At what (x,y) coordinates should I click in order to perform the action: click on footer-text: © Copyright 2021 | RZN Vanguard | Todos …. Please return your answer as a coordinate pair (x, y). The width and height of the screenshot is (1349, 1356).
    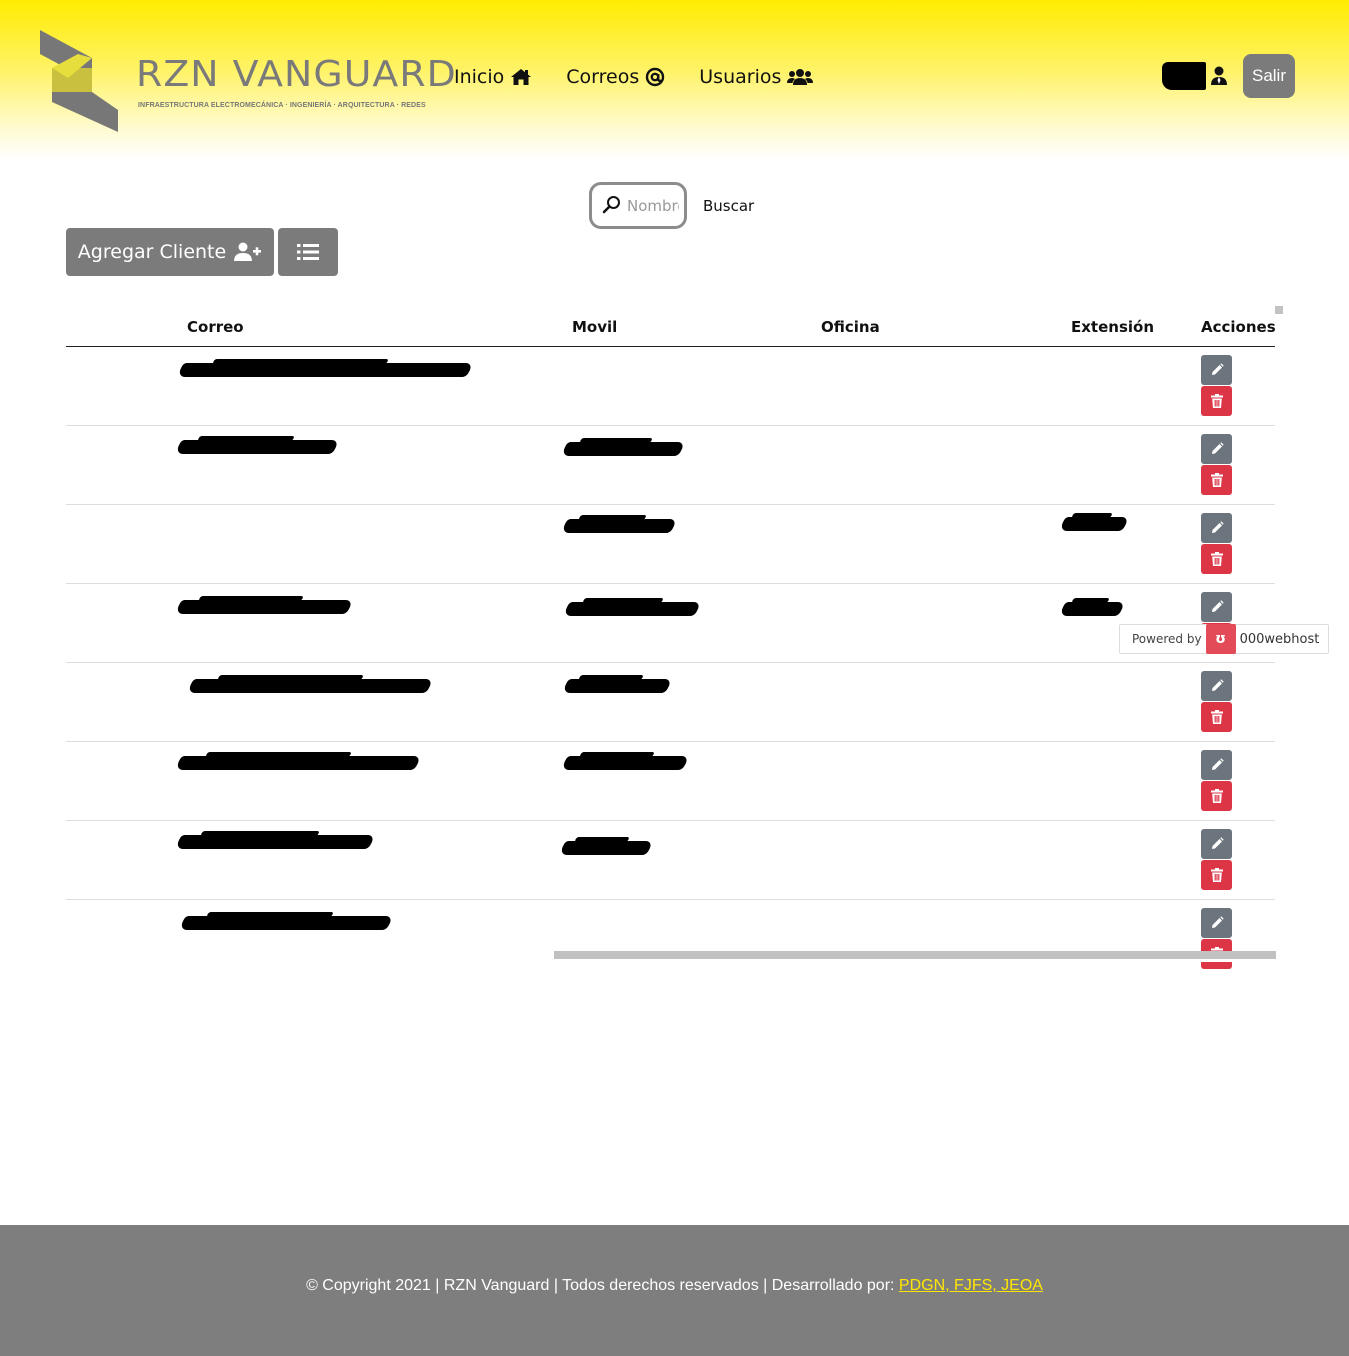
    Looking at the image, I should click on (674, 1286).